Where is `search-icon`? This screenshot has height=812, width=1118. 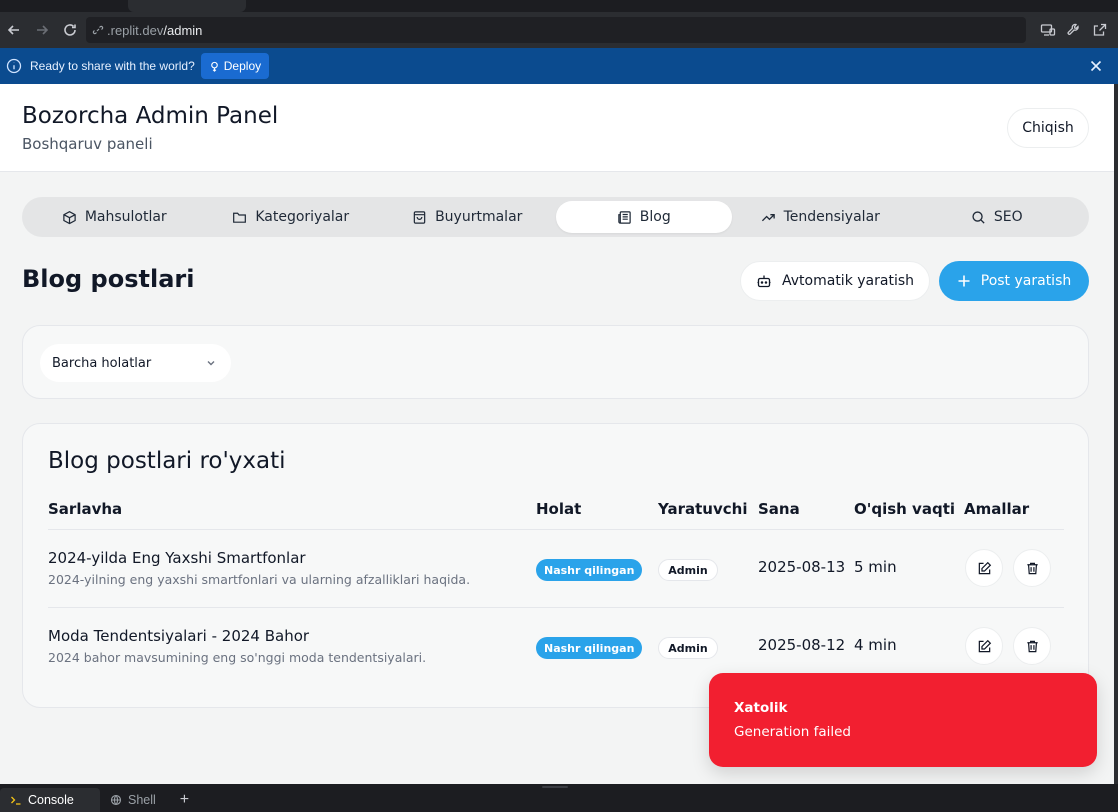
search-icon is located at coordinates (978, 217).